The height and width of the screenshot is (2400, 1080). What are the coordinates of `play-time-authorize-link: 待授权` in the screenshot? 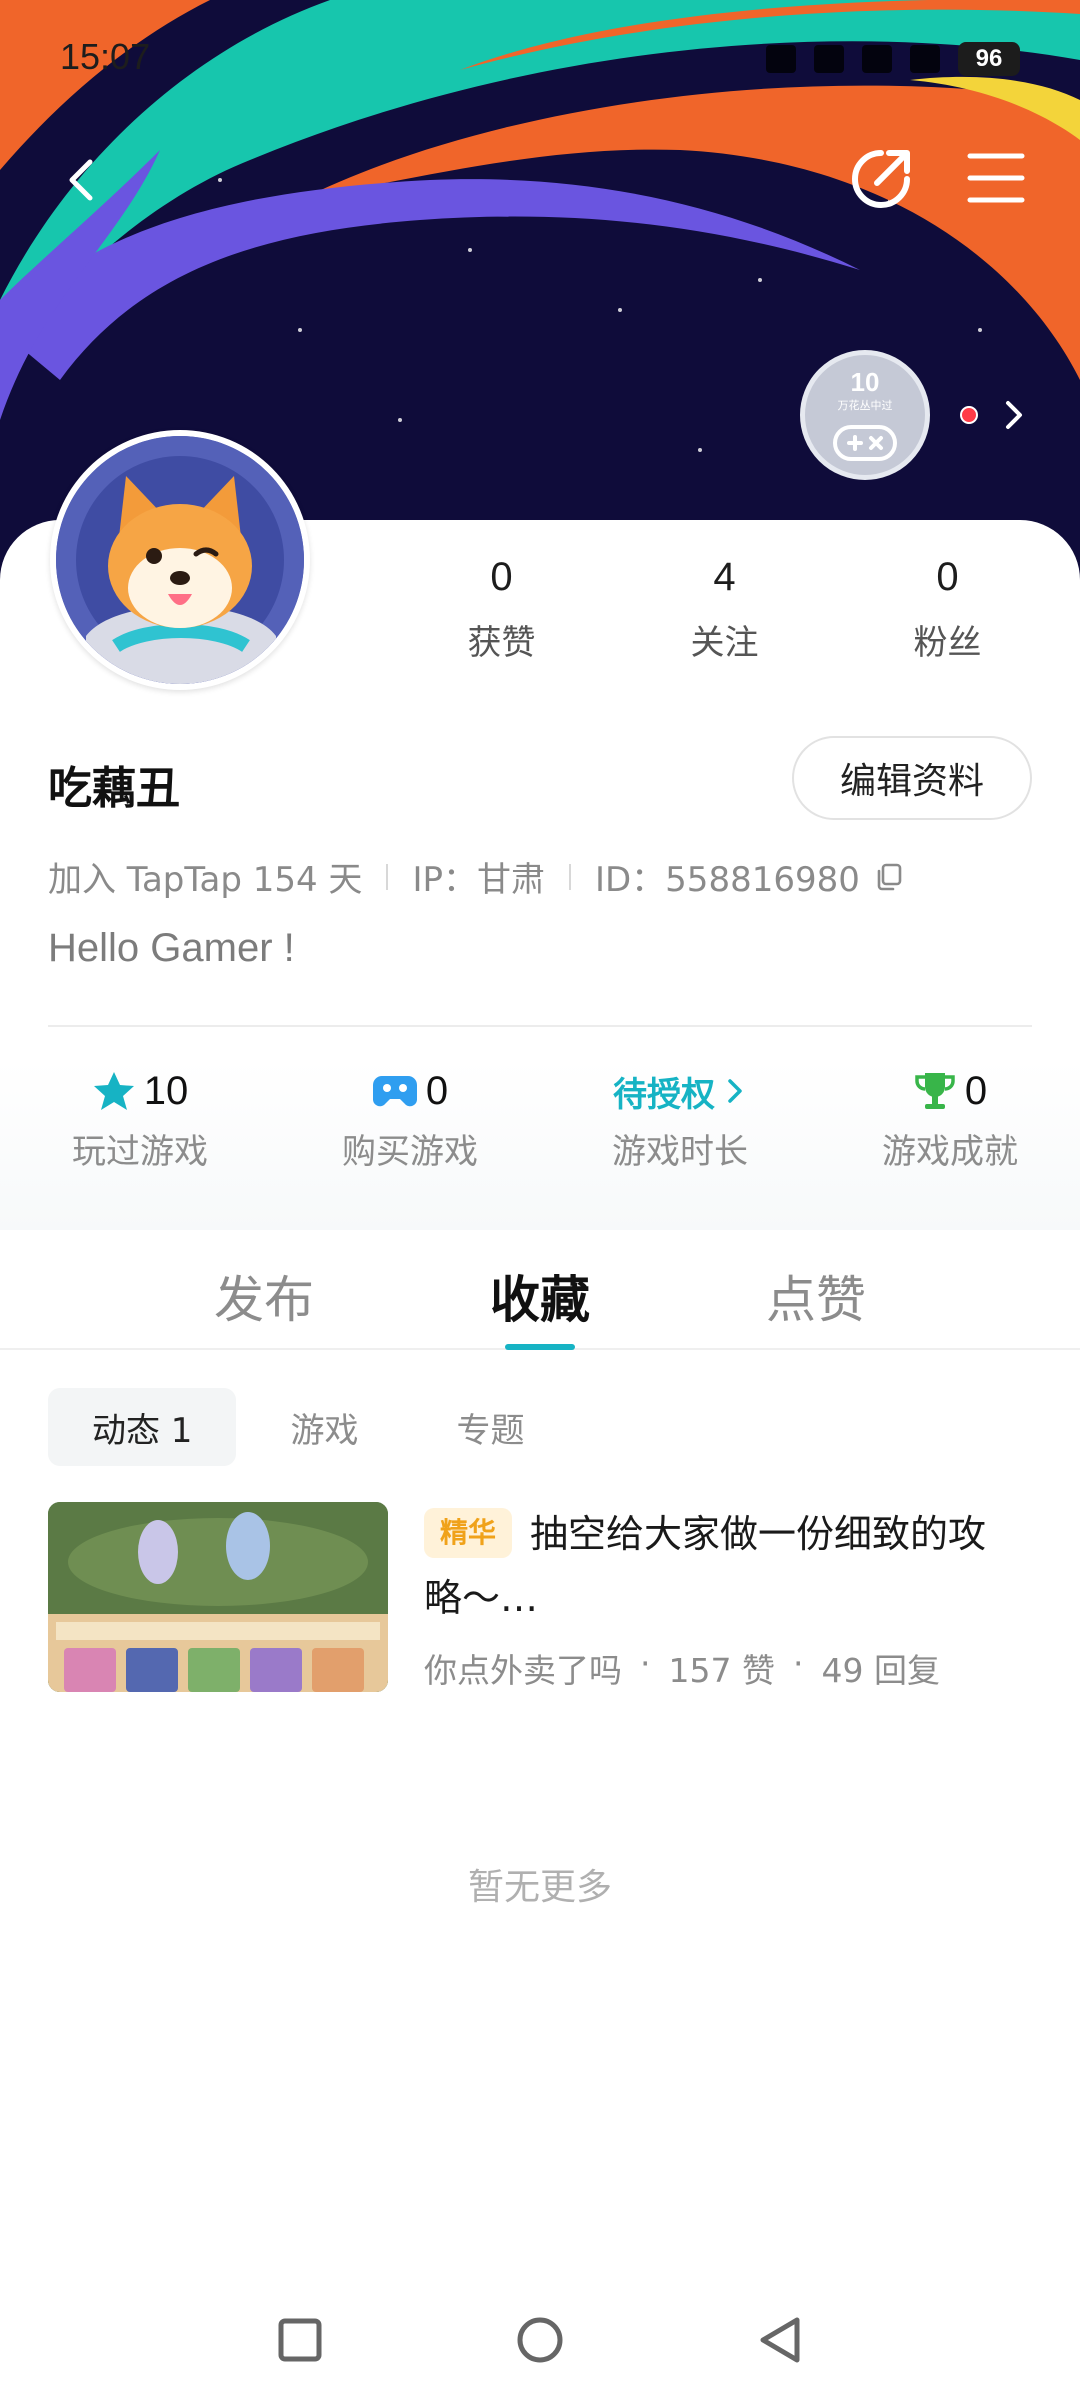 It's located at (664, 1091).